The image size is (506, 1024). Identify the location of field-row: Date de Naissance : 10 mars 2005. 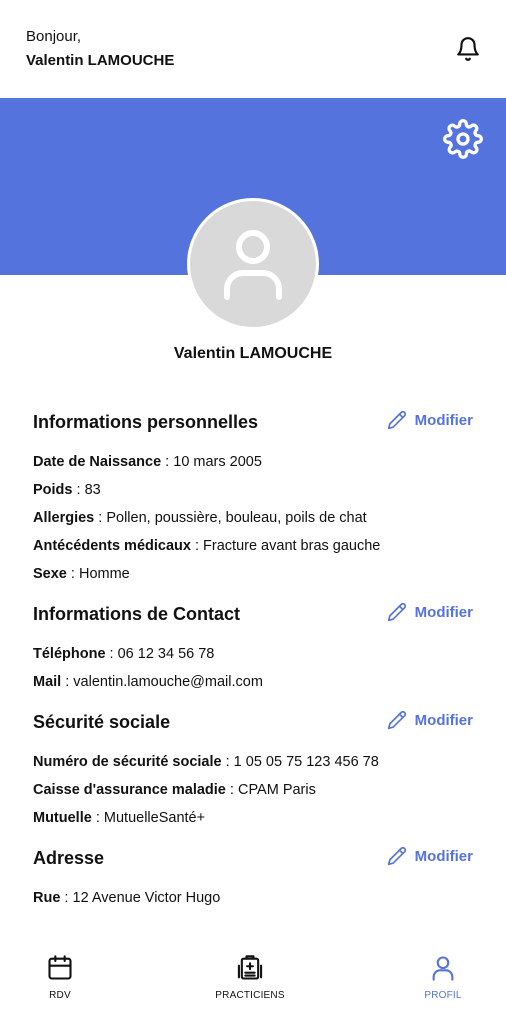
(147, 462).